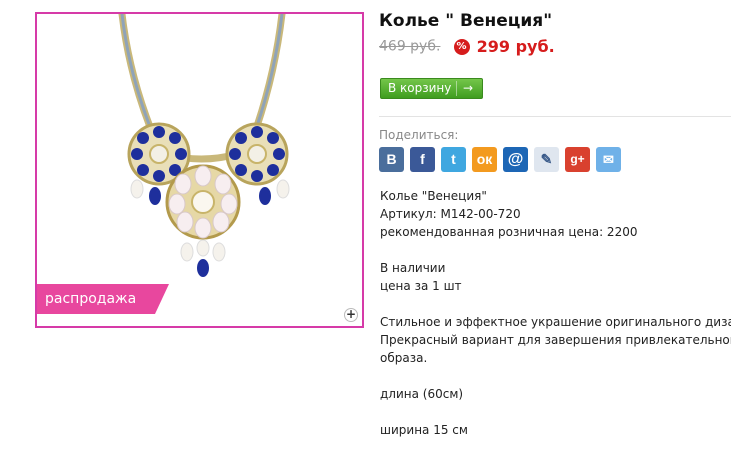  Describe the element at coordinates (421, 286) in the screenshot. I see `description-unit: цена за 1 шт` at that location.